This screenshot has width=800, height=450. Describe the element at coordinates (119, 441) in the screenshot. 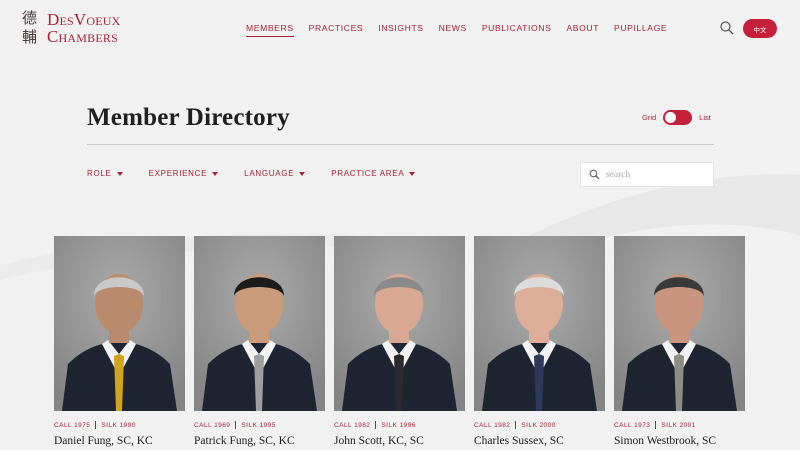

I see `member-name: Daniel Fung, SC, KC` at that location.